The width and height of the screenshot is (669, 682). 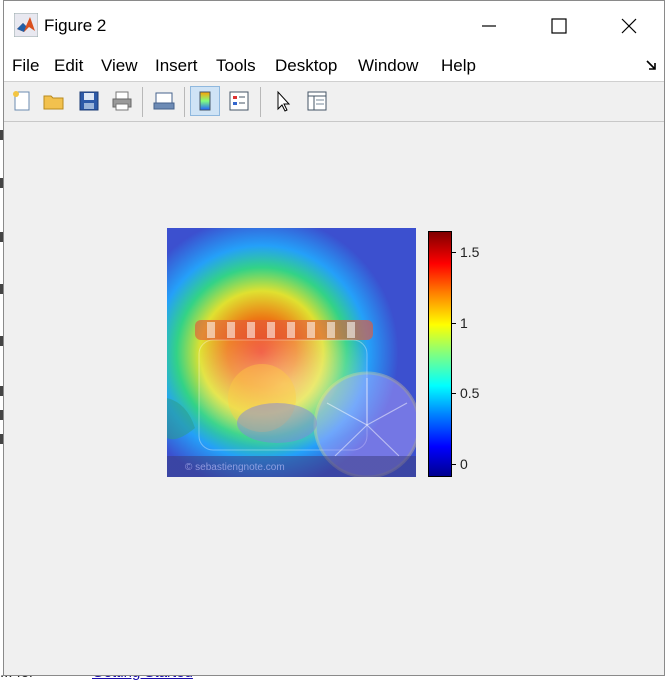 I want to click on dock-arrow-icon, so click(x=652, y=65).